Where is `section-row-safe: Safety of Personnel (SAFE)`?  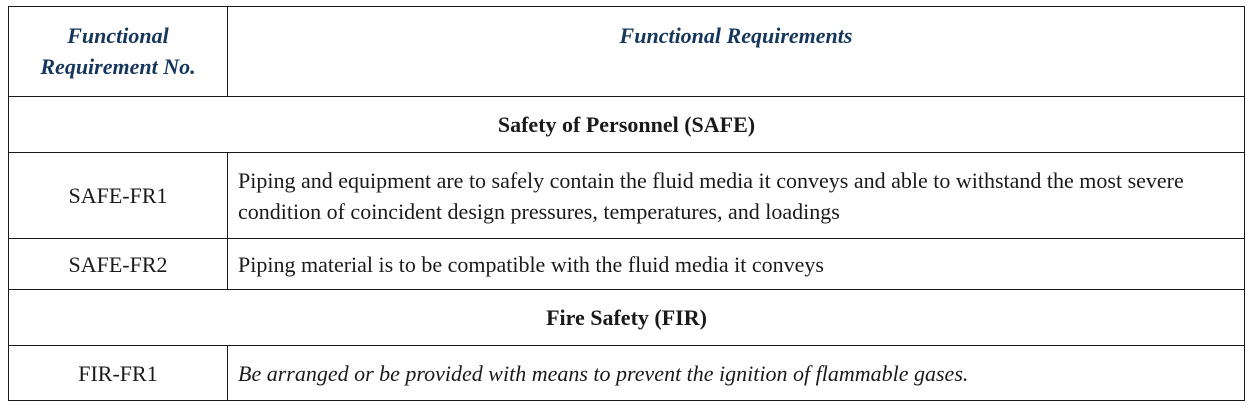 section-row-safe: Safety of Personnel (SAFE) is located at coordinates (626, 124).